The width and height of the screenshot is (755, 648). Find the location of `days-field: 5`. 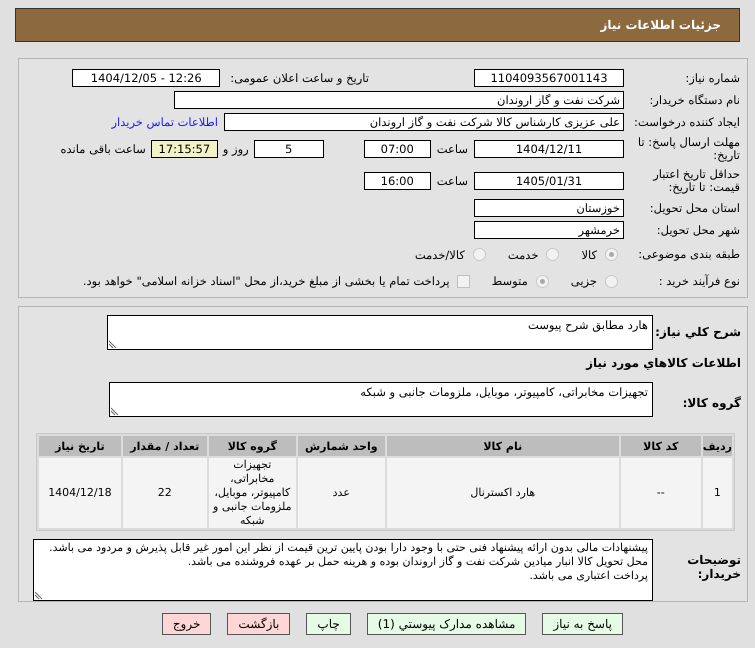

days-field: 5 is located at coordinates (289, 149).